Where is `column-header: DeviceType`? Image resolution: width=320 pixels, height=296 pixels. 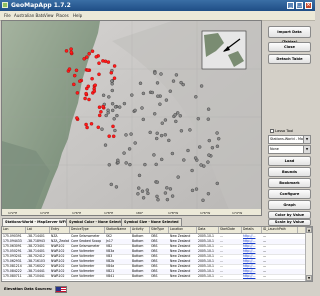
column-header: DeviceType is located at coordinates (87, 230).